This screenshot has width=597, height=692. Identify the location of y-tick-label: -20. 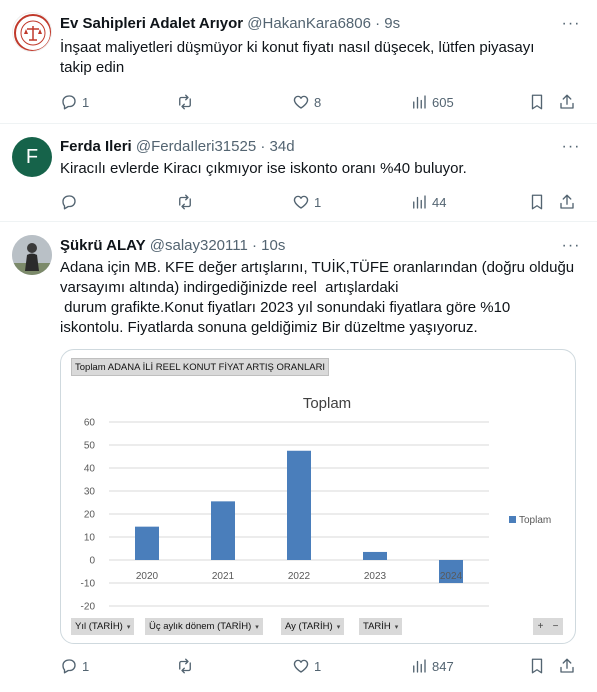
(88, 607).